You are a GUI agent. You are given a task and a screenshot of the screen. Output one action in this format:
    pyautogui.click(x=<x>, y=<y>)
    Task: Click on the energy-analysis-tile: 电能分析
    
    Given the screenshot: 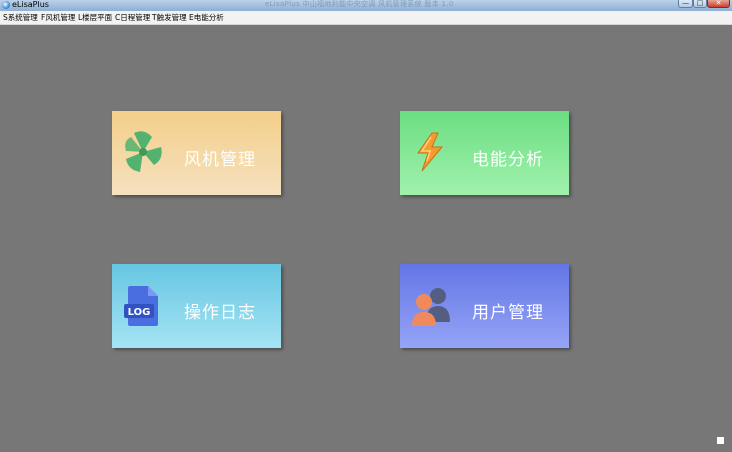 What is the action you would take?
    pyautogui.click(x=484, y=153)
    